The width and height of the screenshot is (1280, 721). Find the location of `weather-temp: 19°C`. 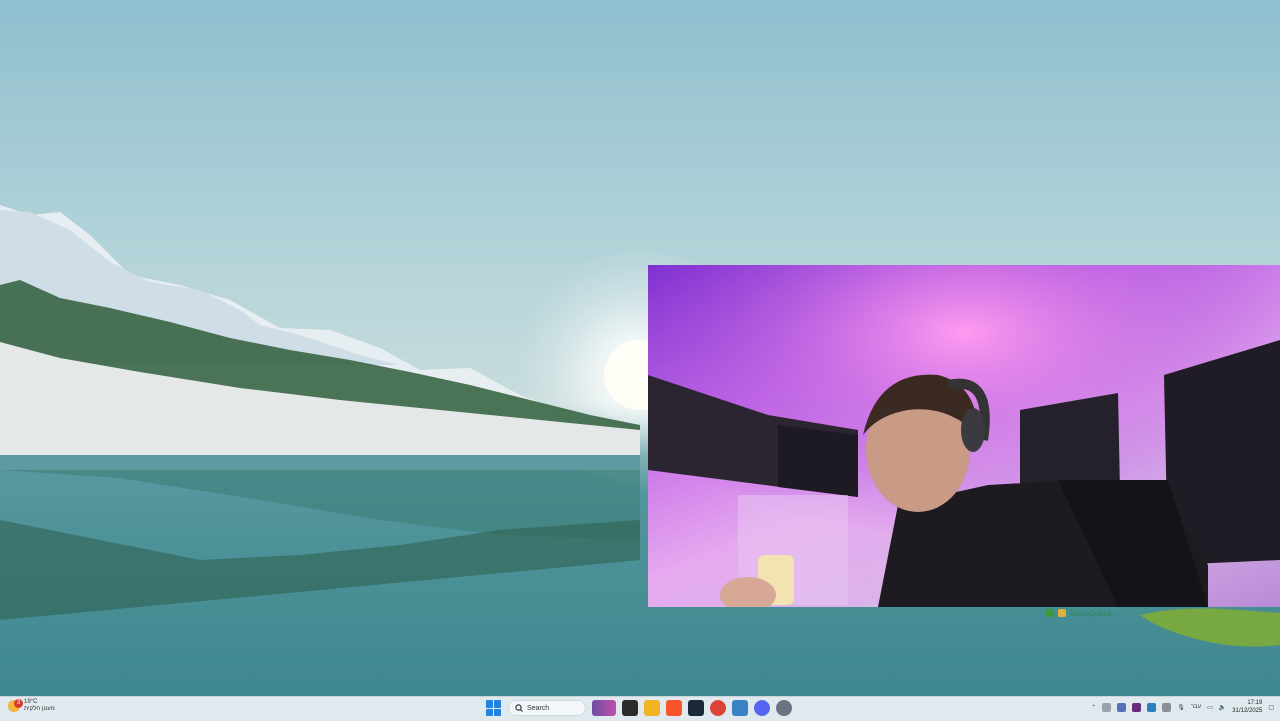

weather-temp: 19°C is located at coordinates (31, 702).